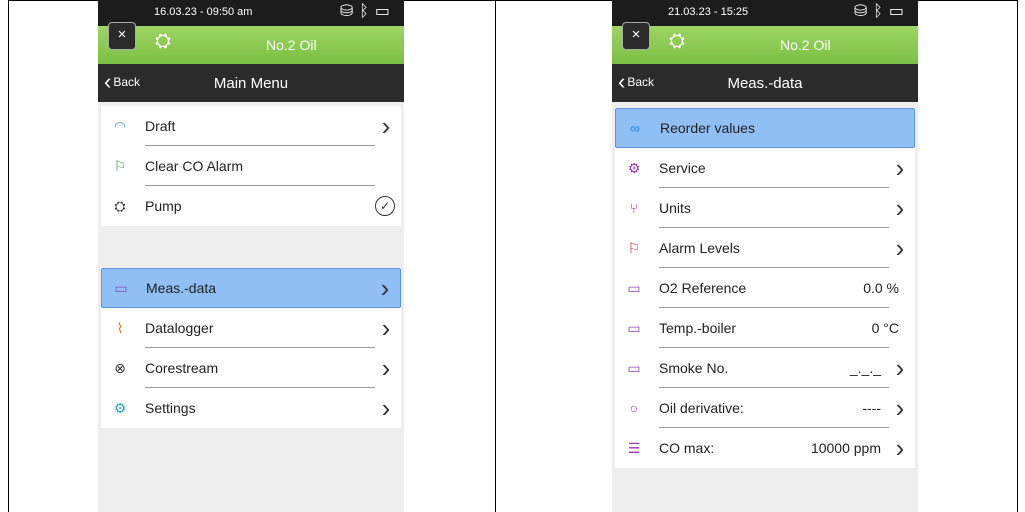 Image resolution: width=1025 pixels, height=512 pixels. Describe the element at coordinates (694, 368) in the screenshot. I see `menu-item-label: Smoke No.` at that location.